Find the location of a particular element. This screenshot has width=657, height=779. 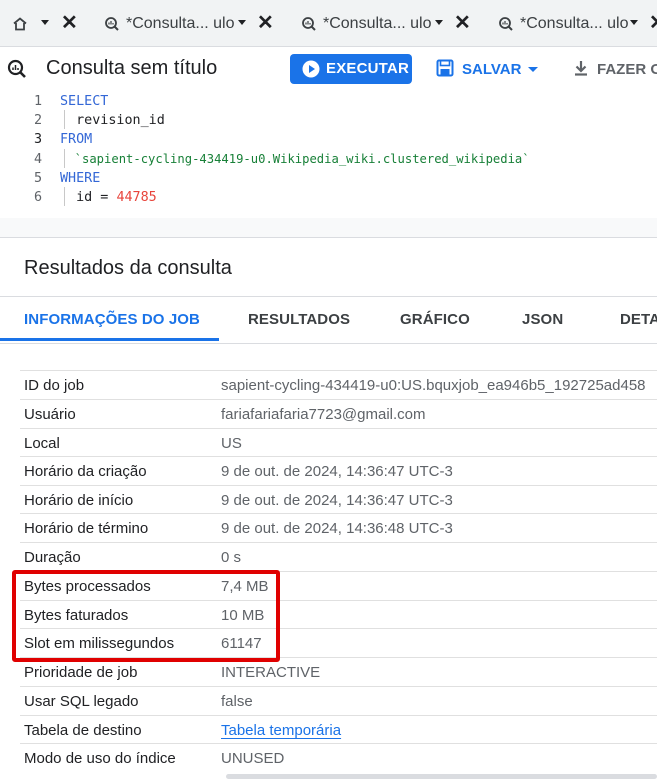

query-tab-2: *Consulta... ulo ✕ is located at coordinates (392, 23).